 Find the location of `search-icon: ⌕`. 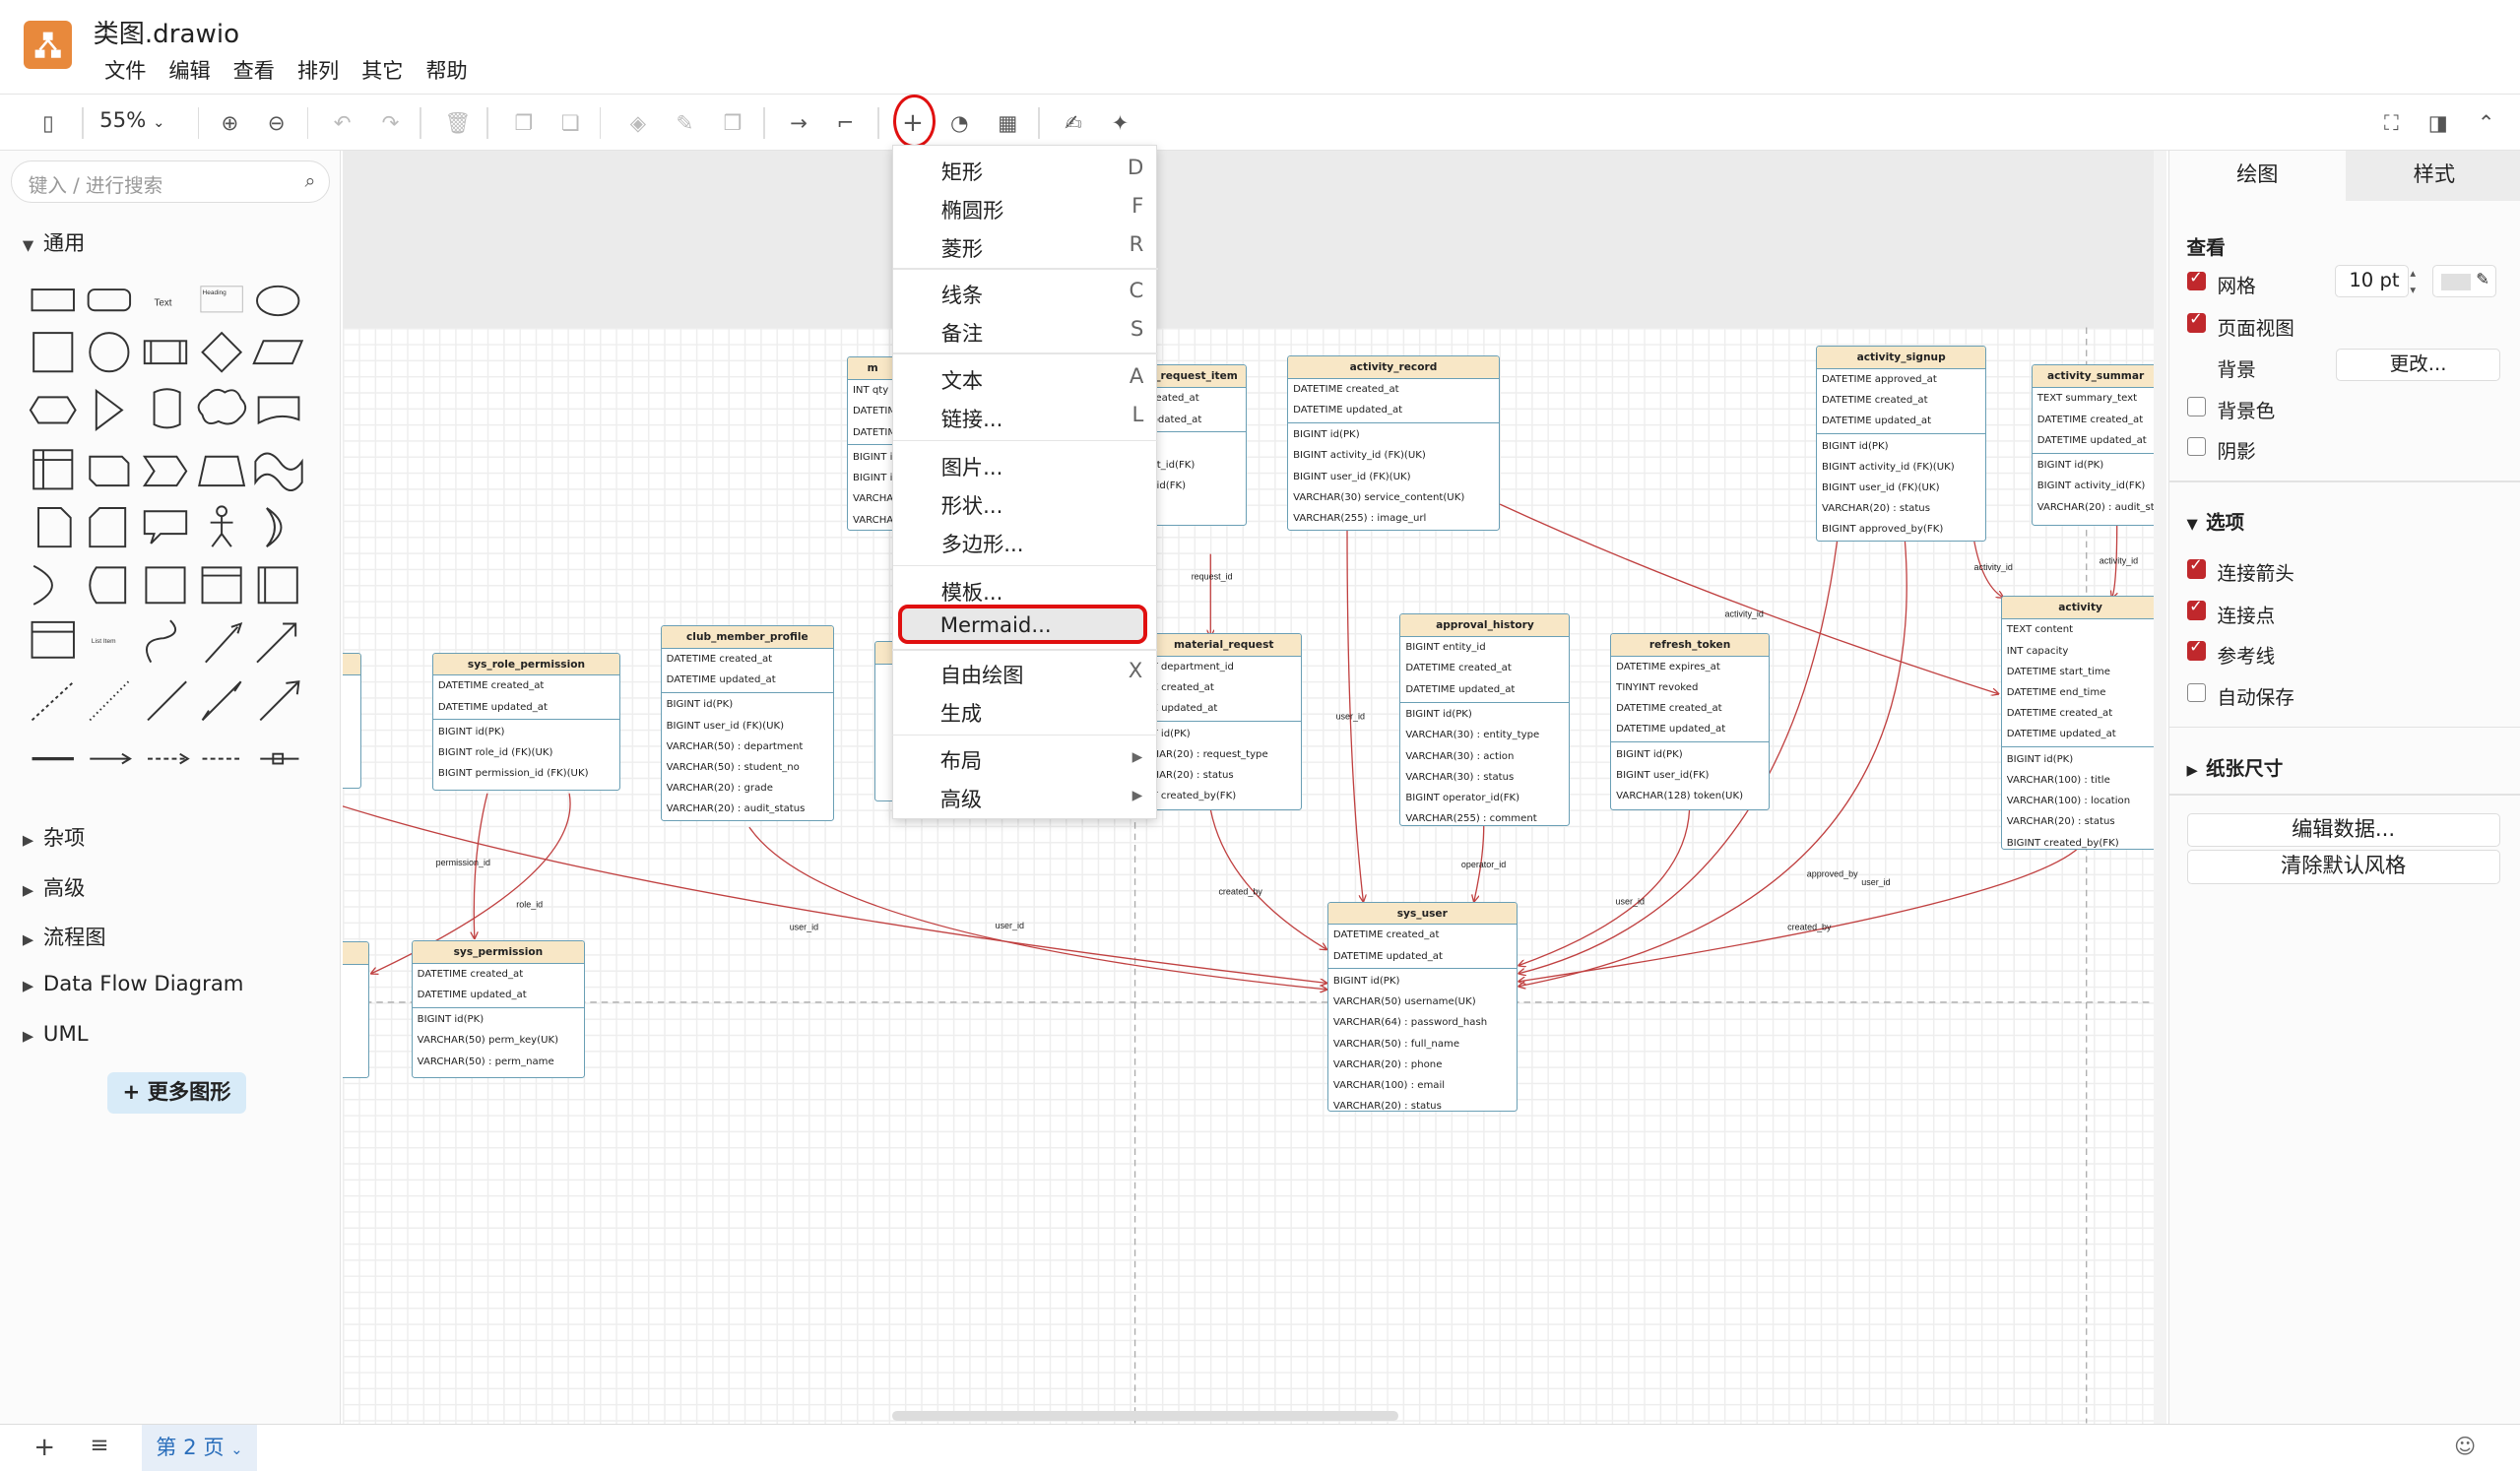

search-icon: ⌕ is located at coordinates (310, 180).